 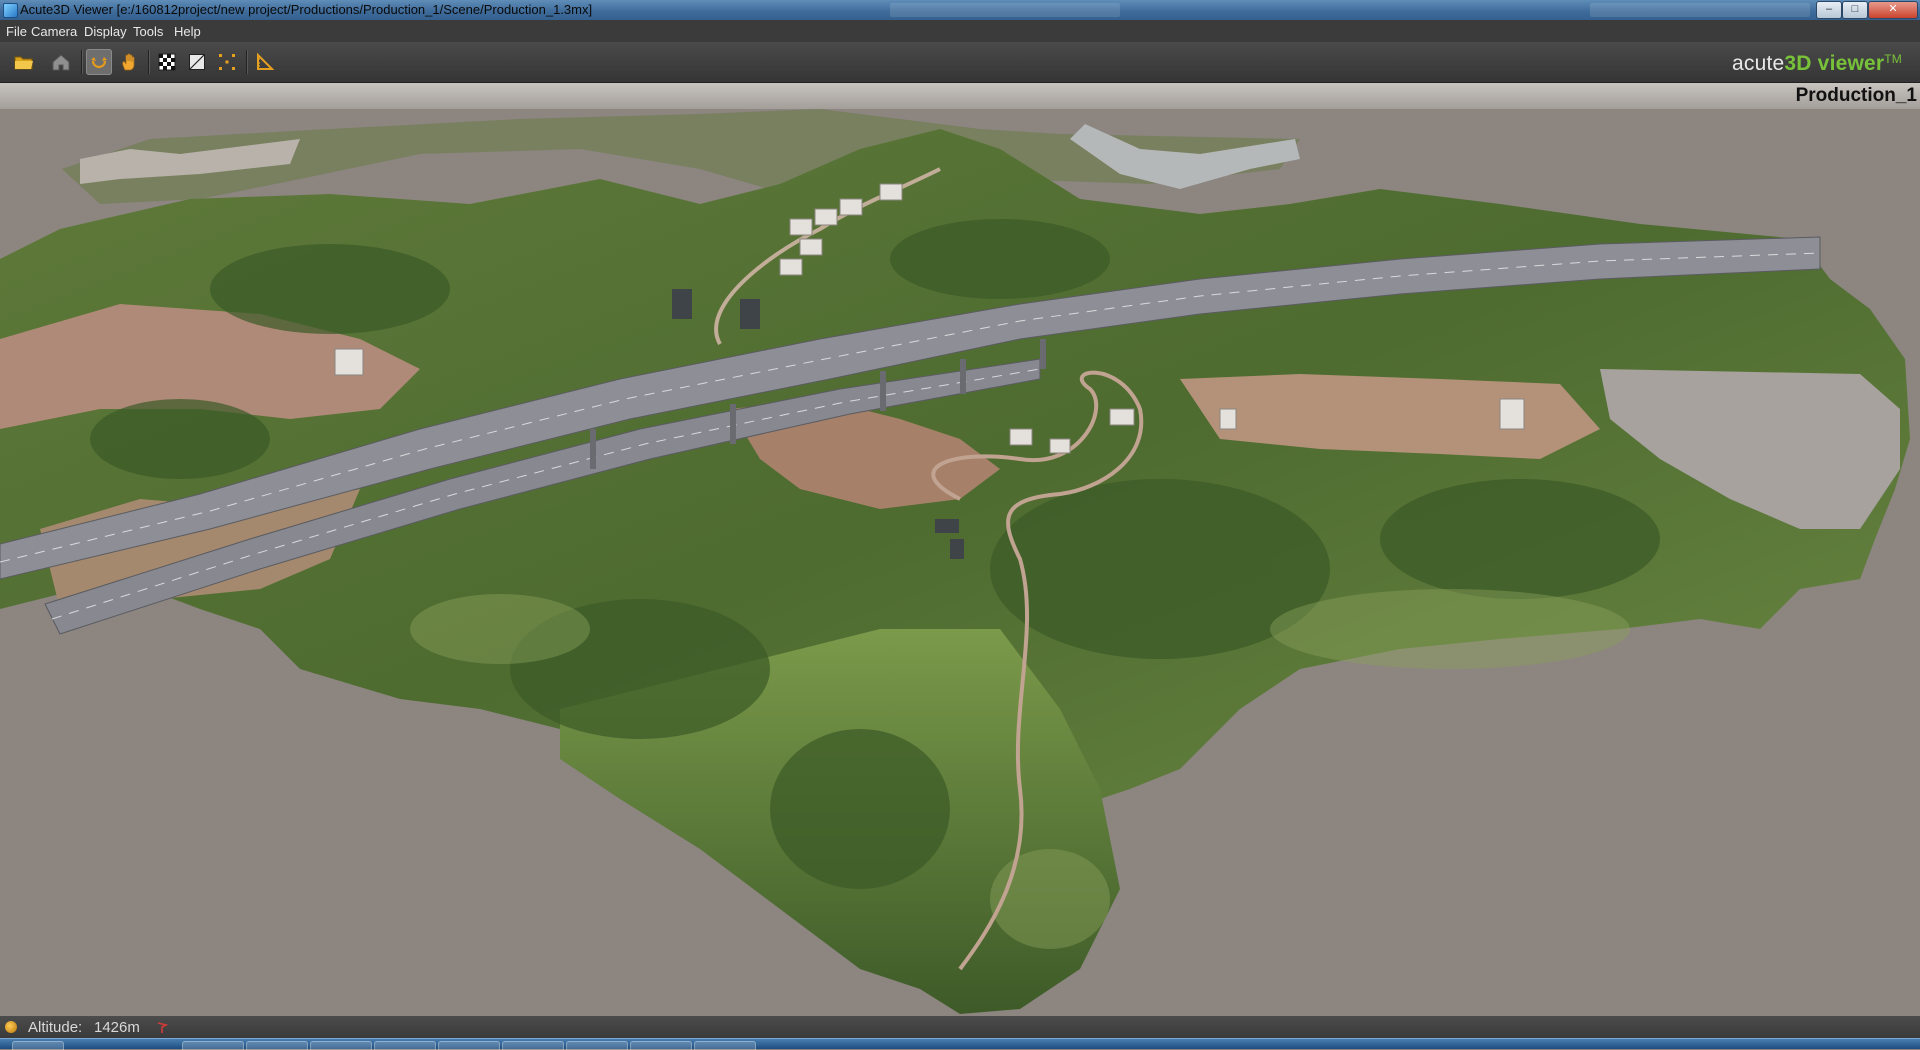 I want to click on home-icon, so click(x=61, y=62).